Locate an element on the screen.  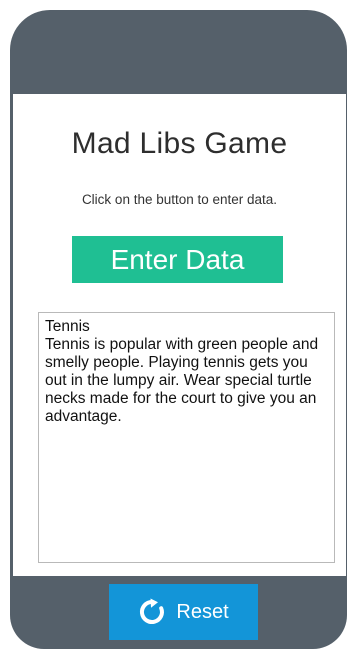
enter-data-button: Enter Data is located at coordinates (177, 259).